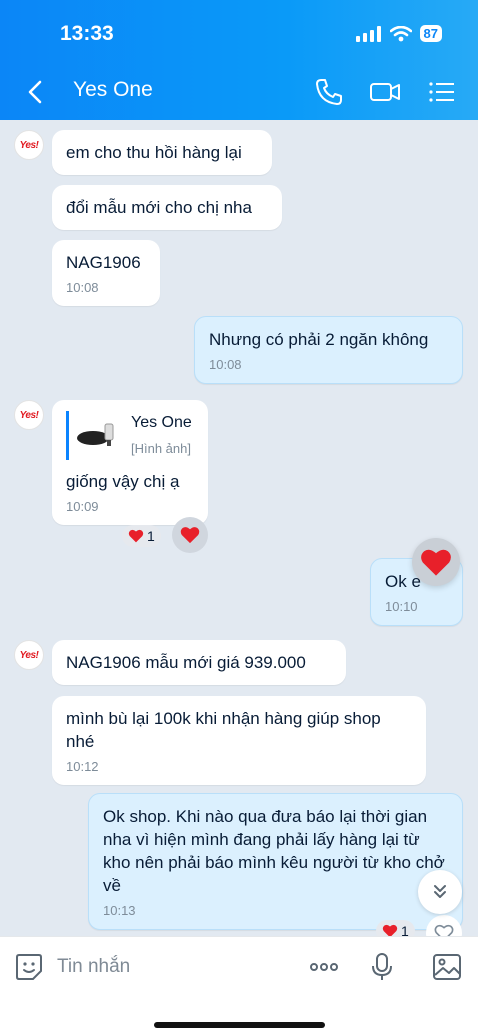 This screenshot has height=1036, width=478. I want to click on scroll-to-bottom-button, so click(440, 892).